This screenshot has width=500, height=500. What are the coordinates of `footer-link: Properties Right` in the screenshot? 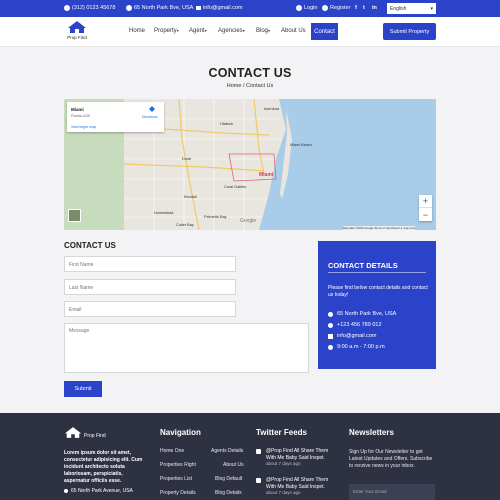 It's located at (178, 465).